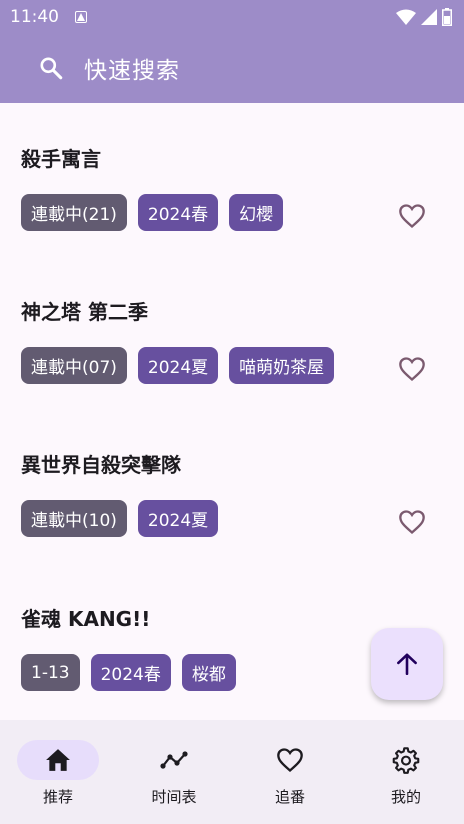  What do you see at coordinates (61, 157) in the screenshot?
I see `item-title: 殺手寓言` at bounding box center [61, 157].